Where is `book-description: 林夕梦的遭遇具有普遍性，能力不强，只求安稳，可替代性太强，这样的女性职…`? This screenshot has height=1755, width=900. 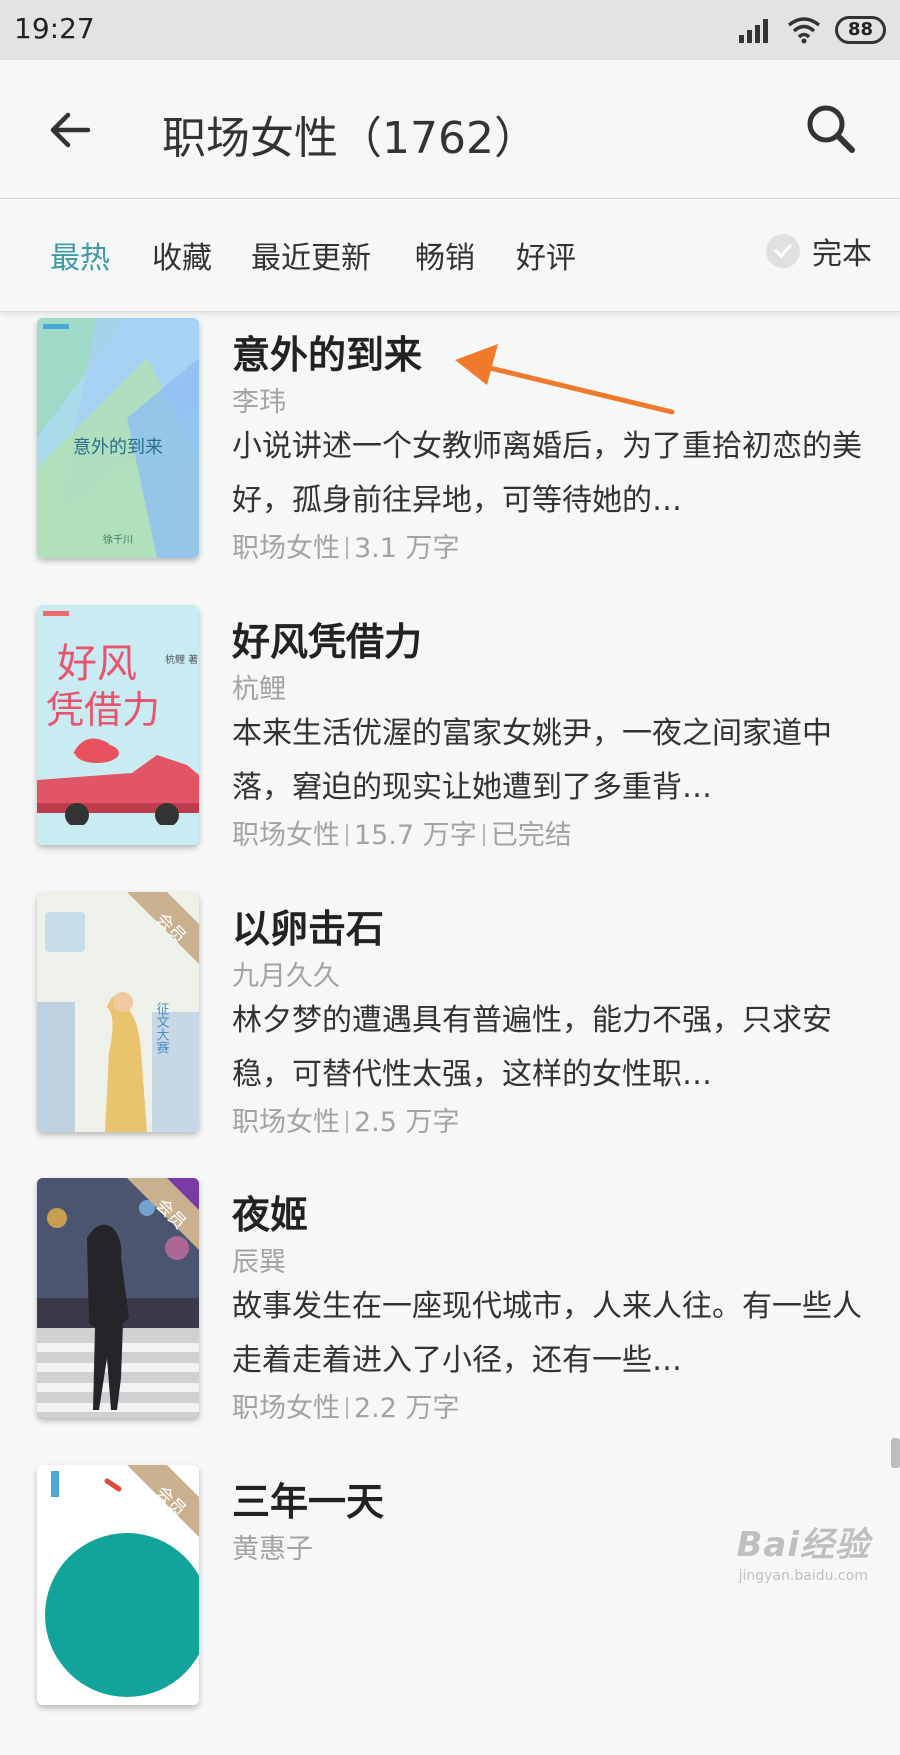
book-description: 林夕梦的遭遇具有普遍性，能力不强，只求安稳，可替代性太强，这样的女性职… is located at coordinates (532, 1047).